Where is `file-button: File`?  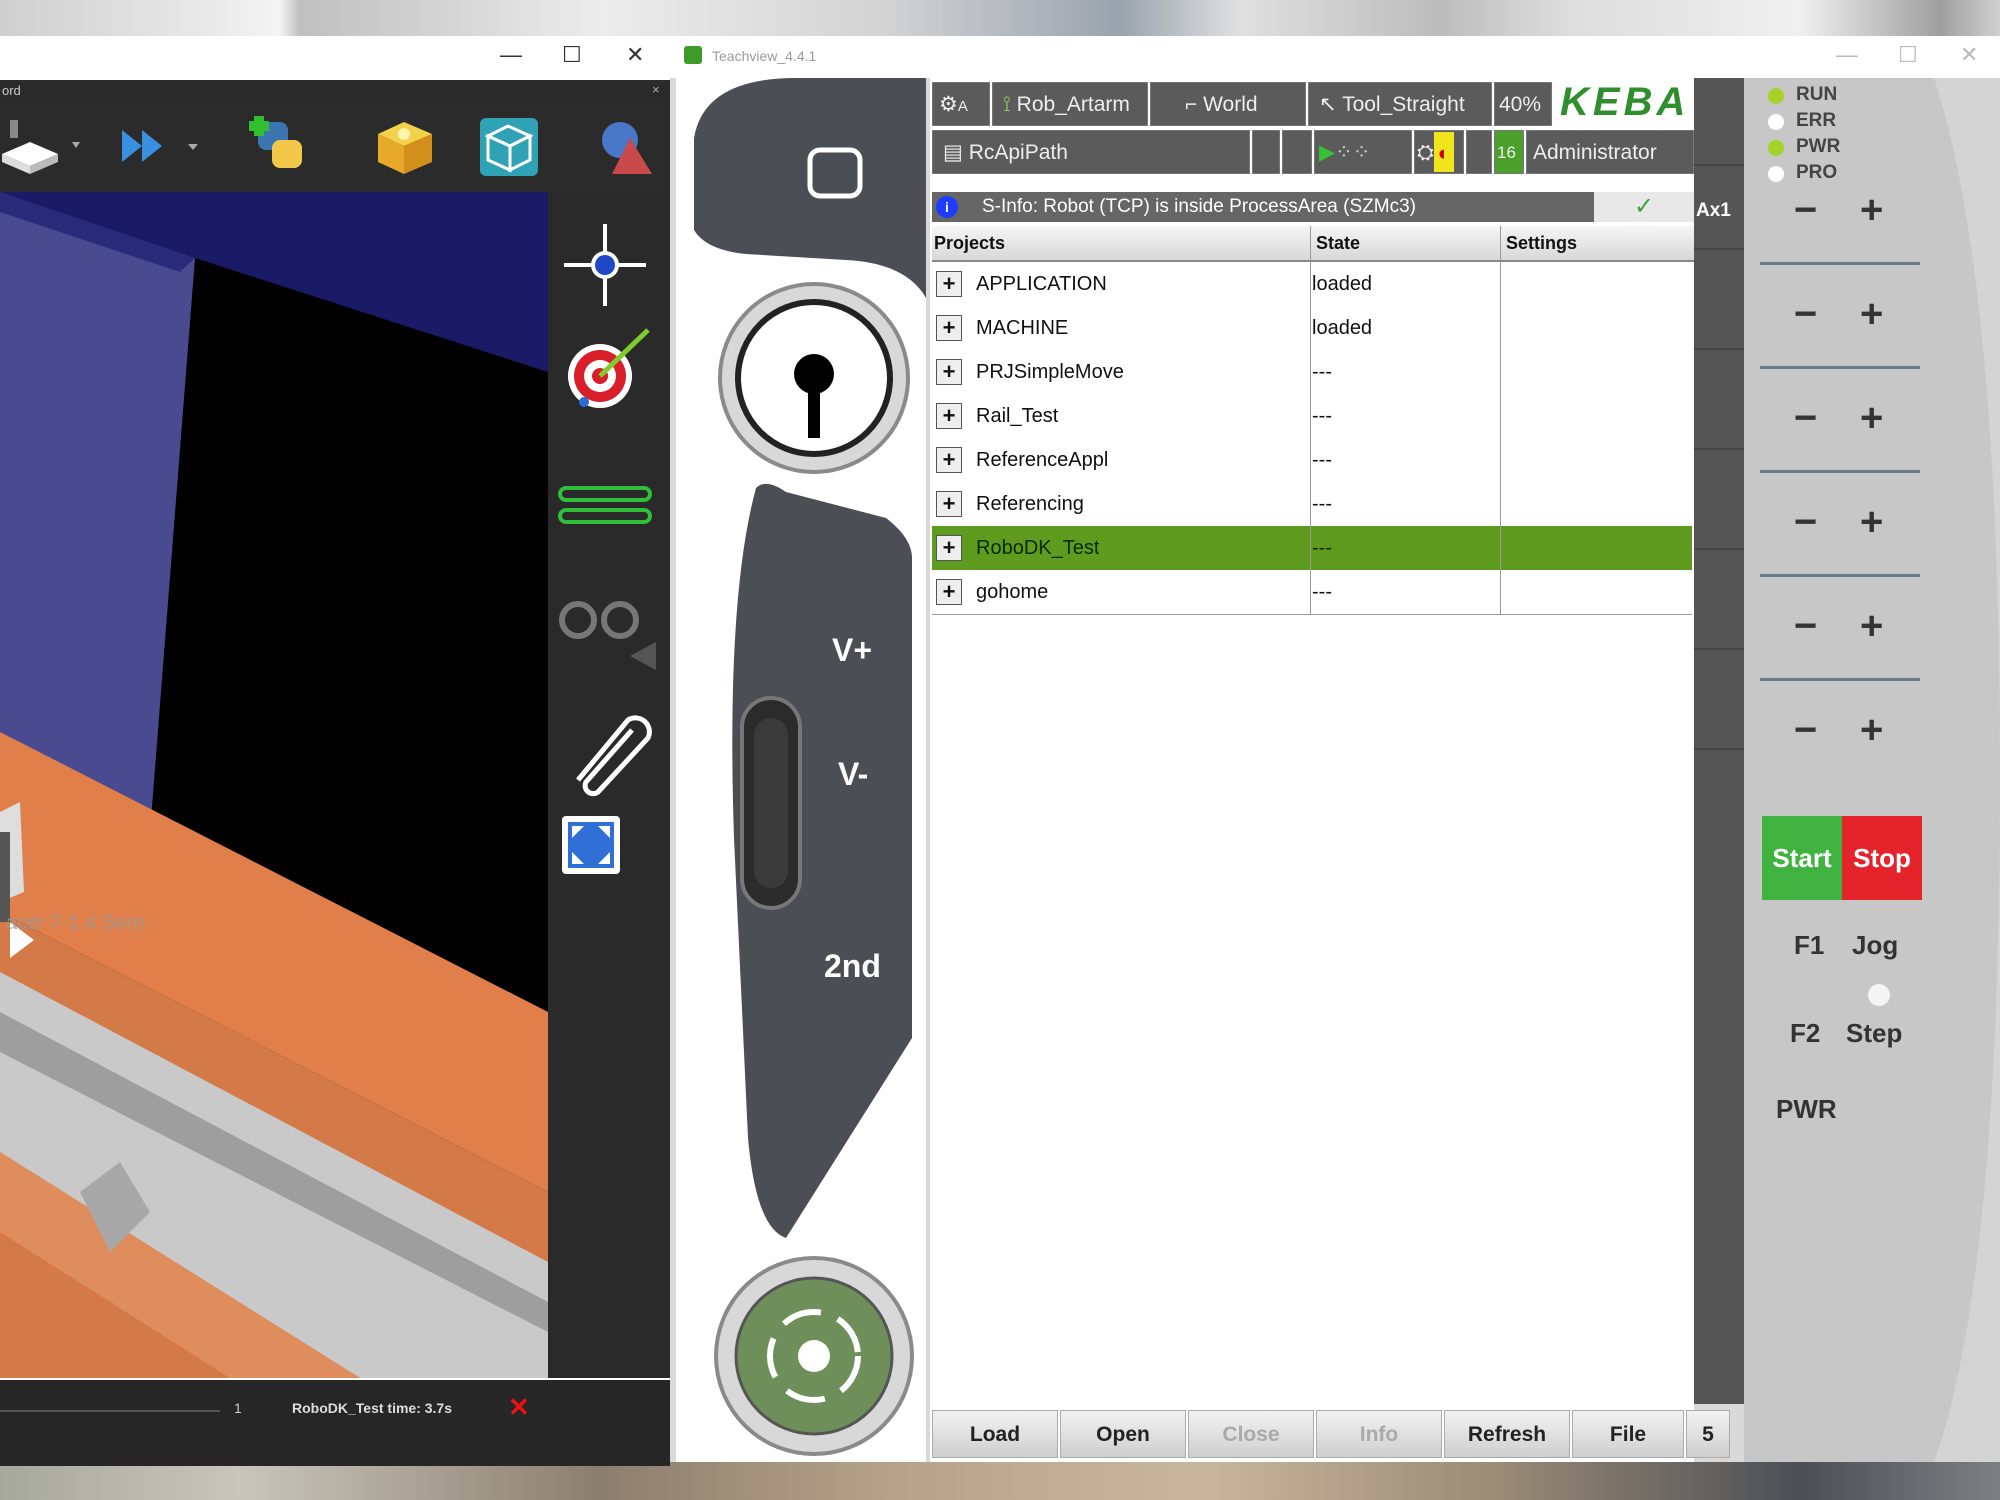 file-button: File is located at coordinates (1628, 1434).